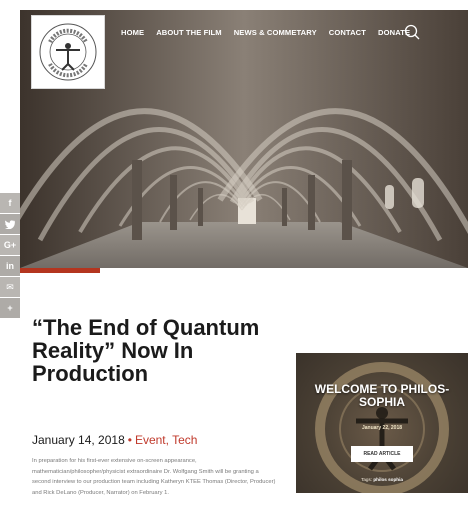 This screenshot has width=468, height=521. What do you see at coordinates (275, 32) in the screenshot?
I see `nav-news-commentary: NEWS & COMMETARY` at bounding box center [275, 32].